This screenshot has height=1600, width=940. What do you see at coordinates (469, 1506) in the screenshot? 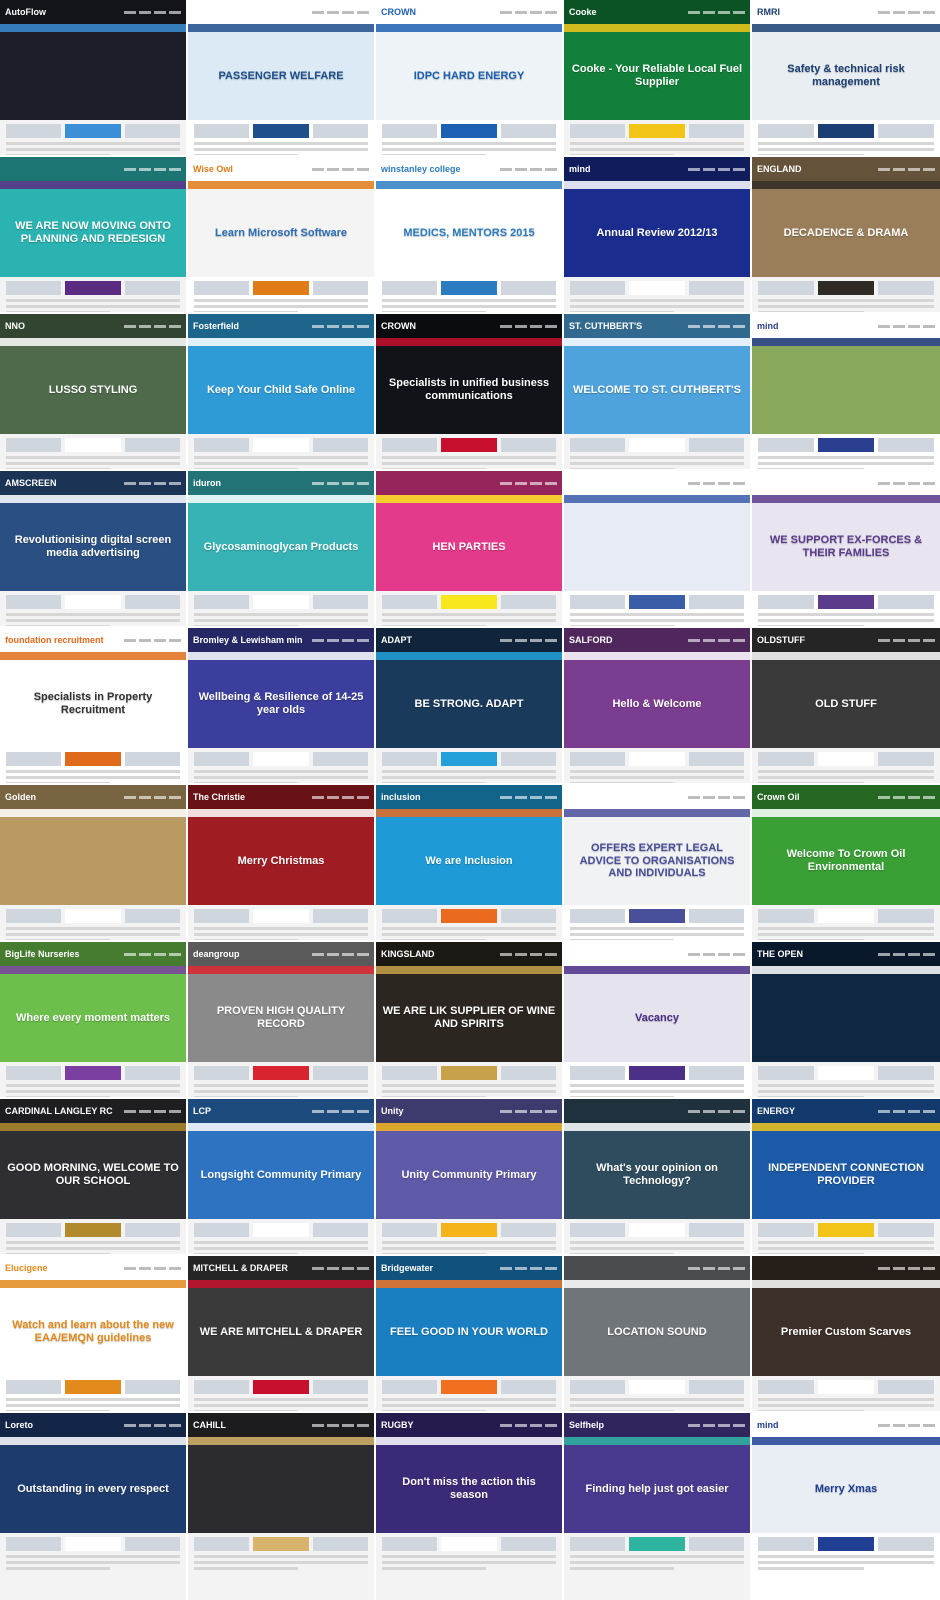
I see `site-screenshot-tile: RUGBY Don't miss the action this season` at bounding box center [469, 1506].